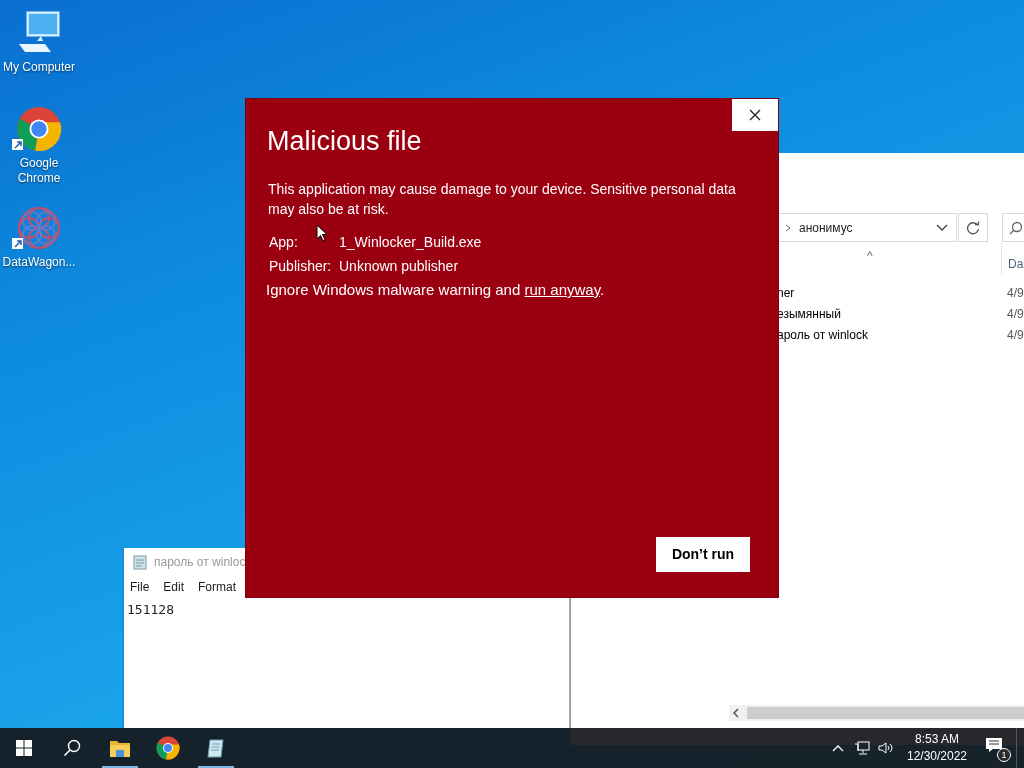  Describe the element at coordinates (300, 266) in the screenshot. I see `field-label: Publisher:` at that location.